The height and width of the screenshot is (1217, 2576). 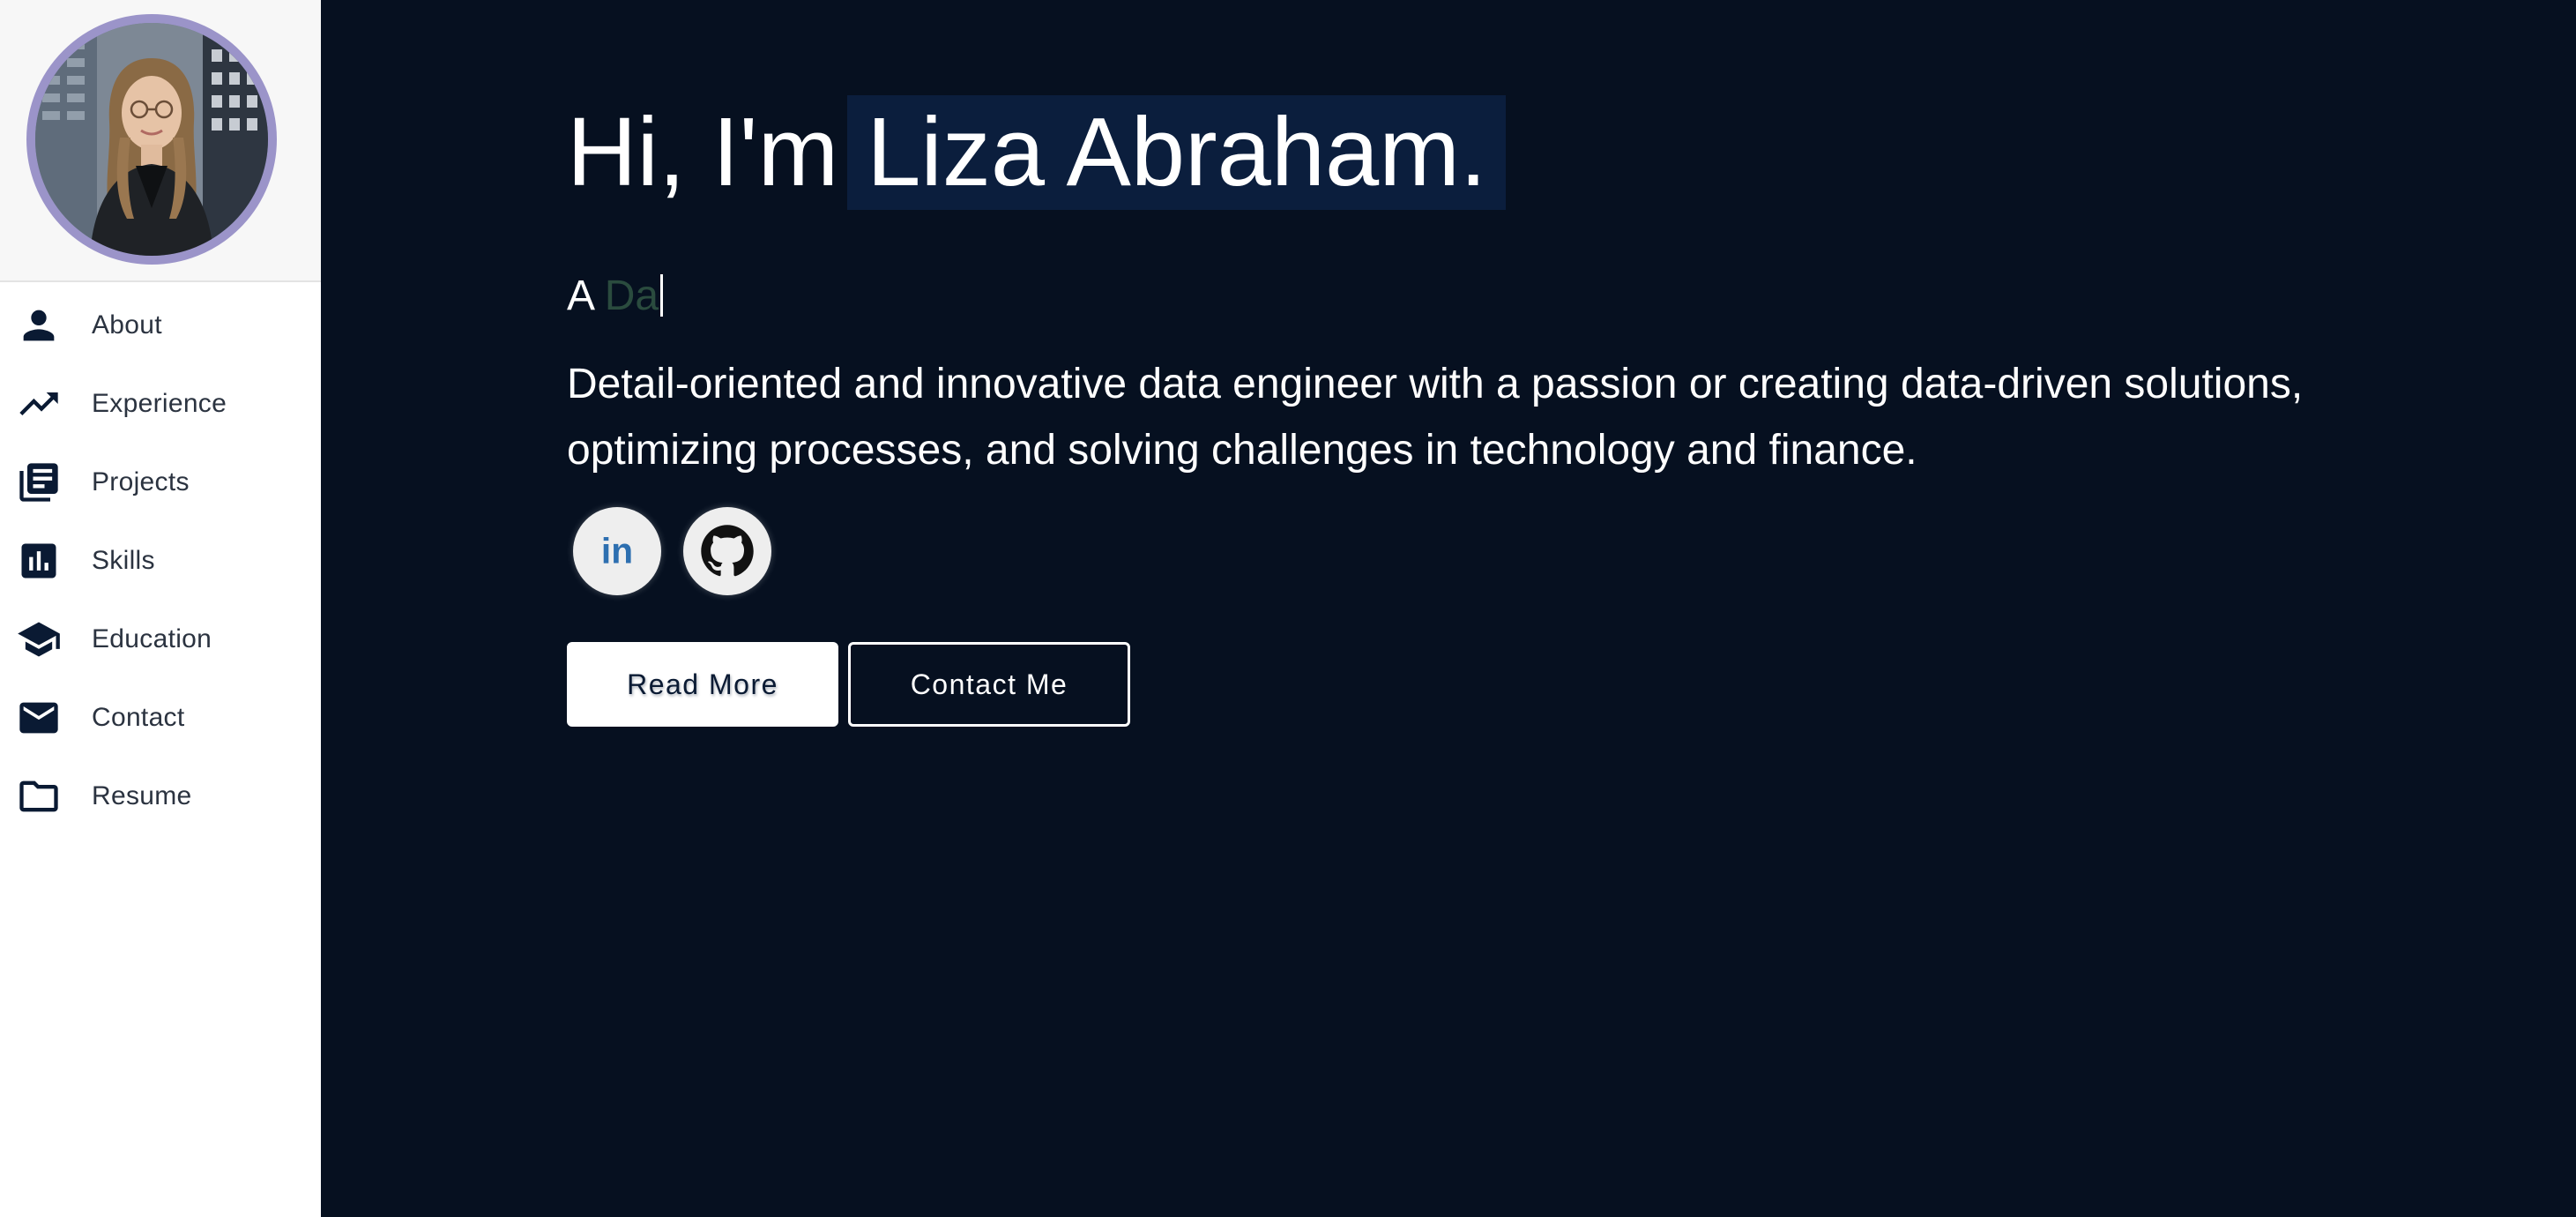 What do you see at coordinates (39, 404) in the screenshot?
I see `trending-up-icon` at bounding box center [39, 404].